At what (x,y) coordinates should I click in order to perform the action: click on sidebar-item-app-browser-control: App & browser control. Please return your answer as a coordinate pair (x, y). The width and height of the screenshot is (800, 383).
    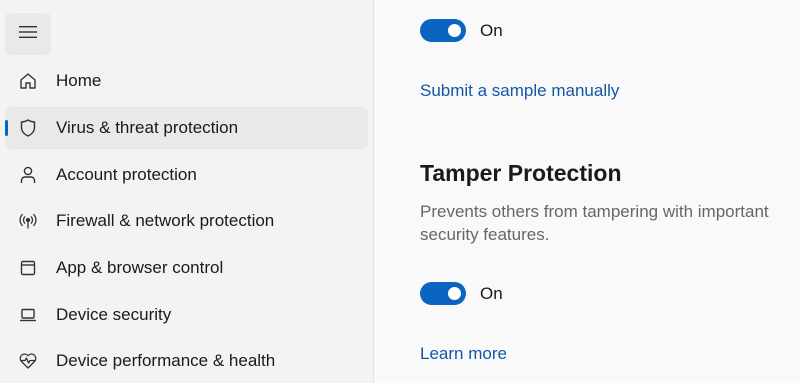
    Looking at the image, I should click on (186, 268).